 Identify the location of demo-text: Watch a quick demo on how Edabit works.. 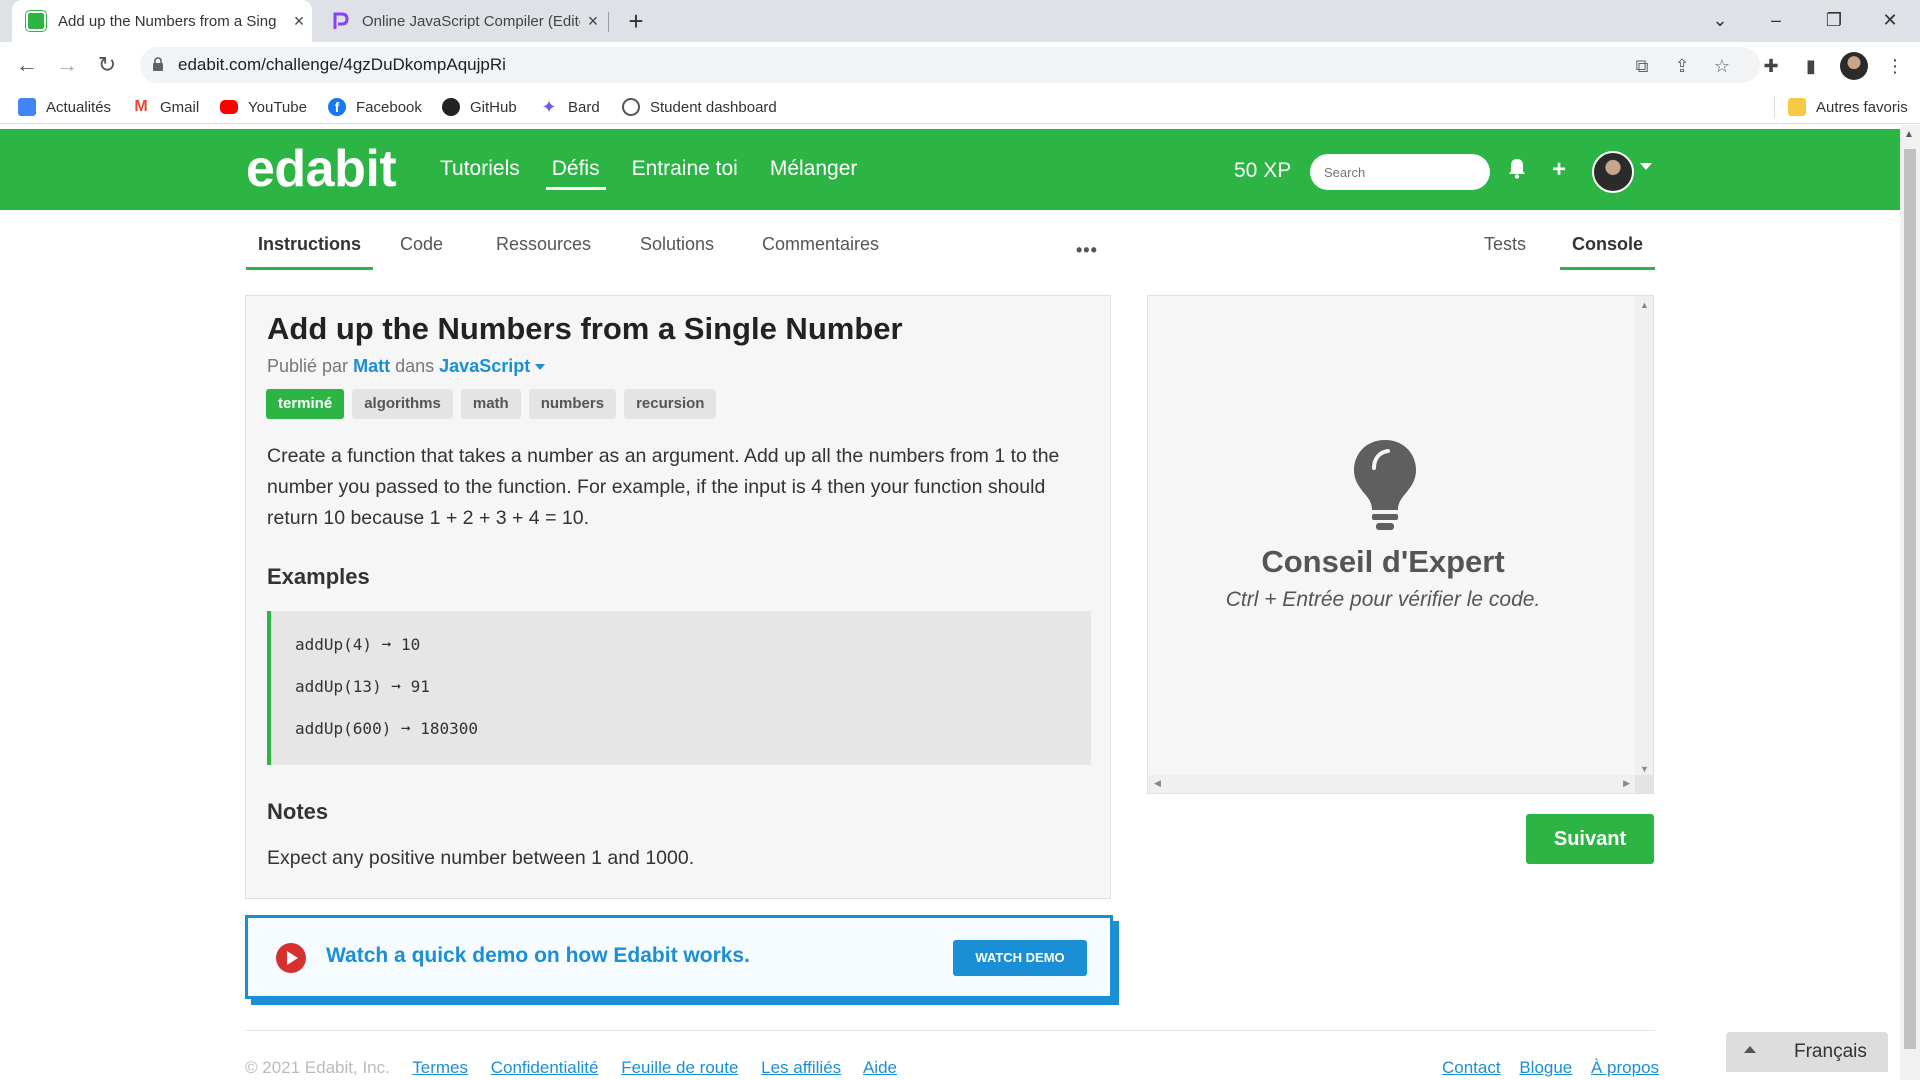
(538, 956).